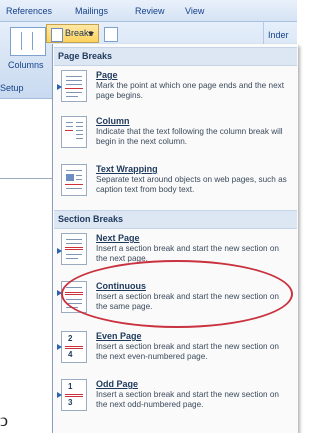  I want to click on page-setup-group-label: Setup, so click(12, 88).